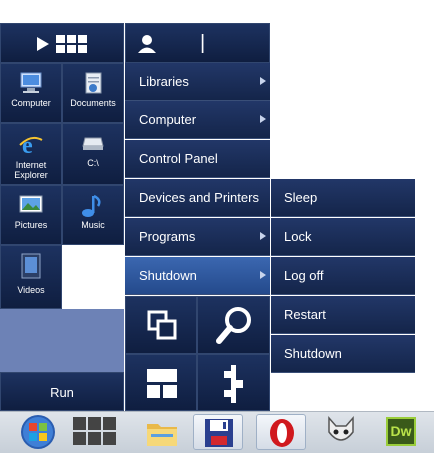  I want to click on windows-orb-icon, so click(38, 434).